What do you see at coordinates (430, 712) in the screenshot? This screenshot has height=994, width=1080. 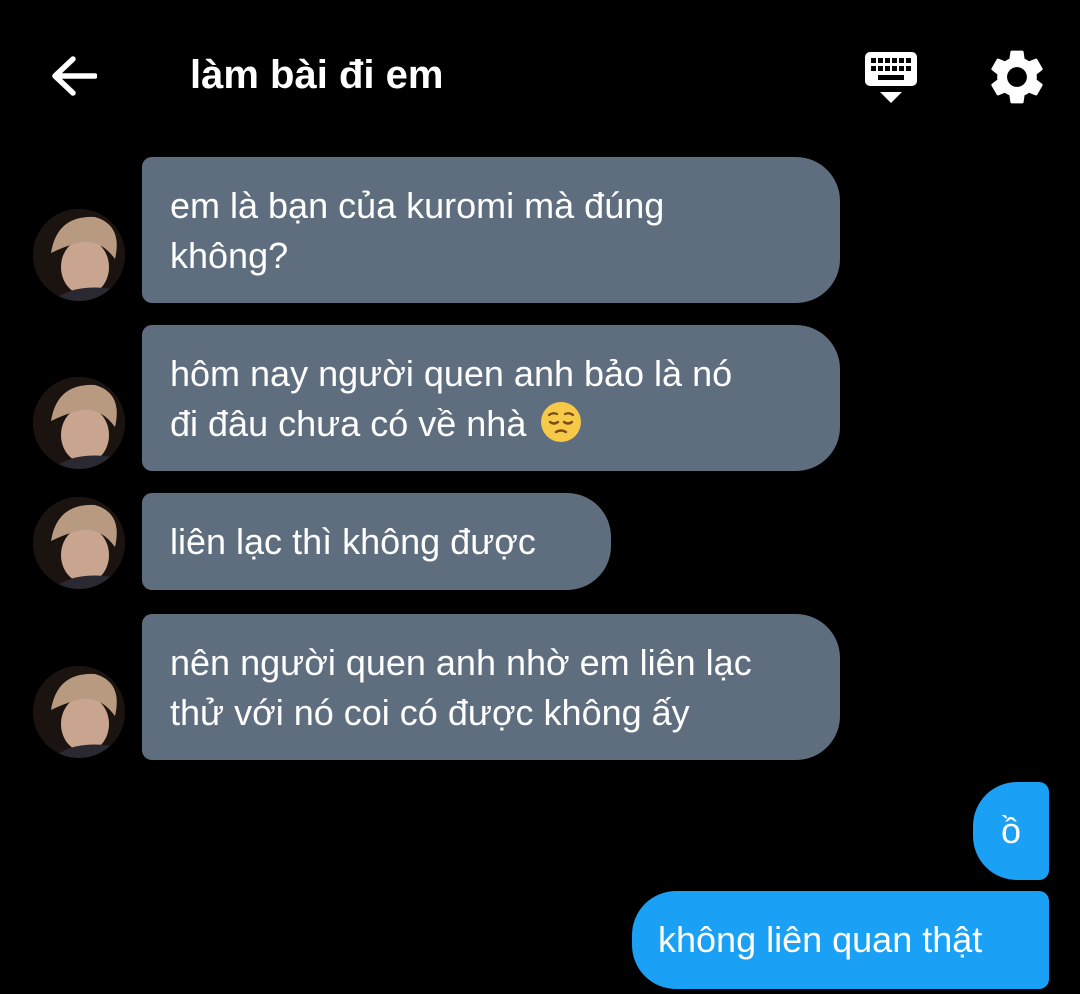 I see `message-line: thử với nó coi có được không ấy` at bounding box center [430, 712].